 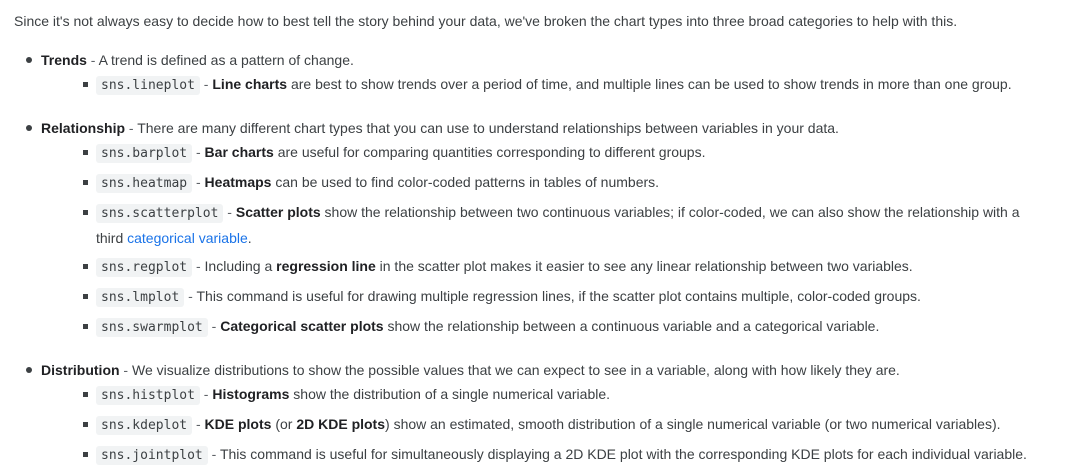 I want to click on code-snippet: sns.barplot, so click(x=144, y=153).